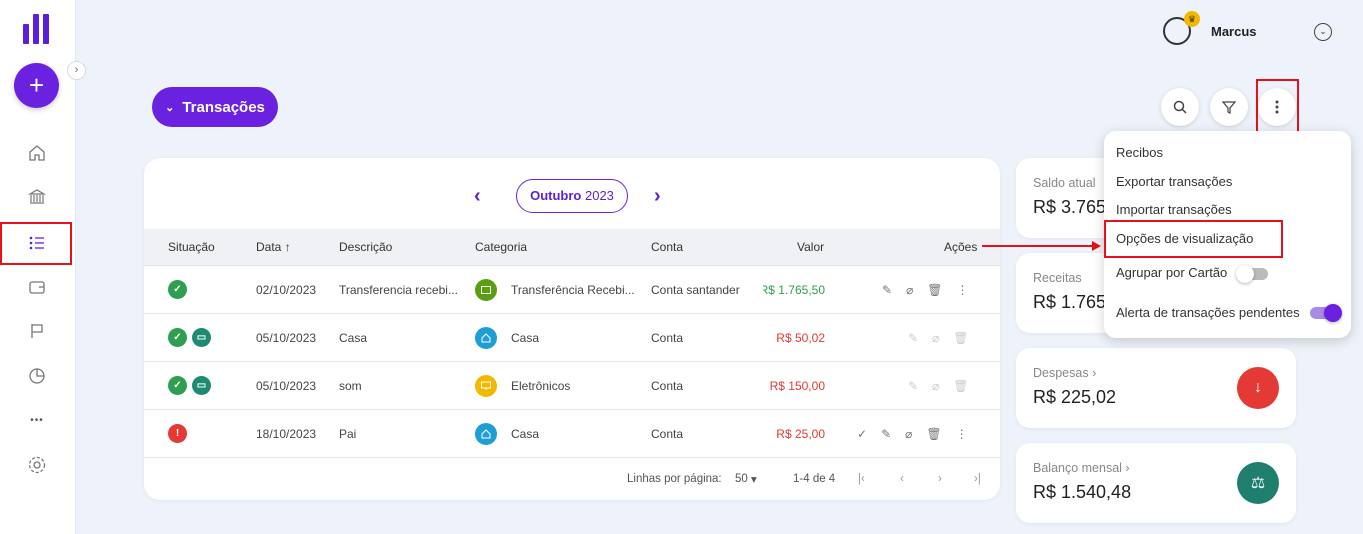  Describe the element at coordinates (541, 385) in the screenshot. I see `row-category: Eletrônicos` at that location.